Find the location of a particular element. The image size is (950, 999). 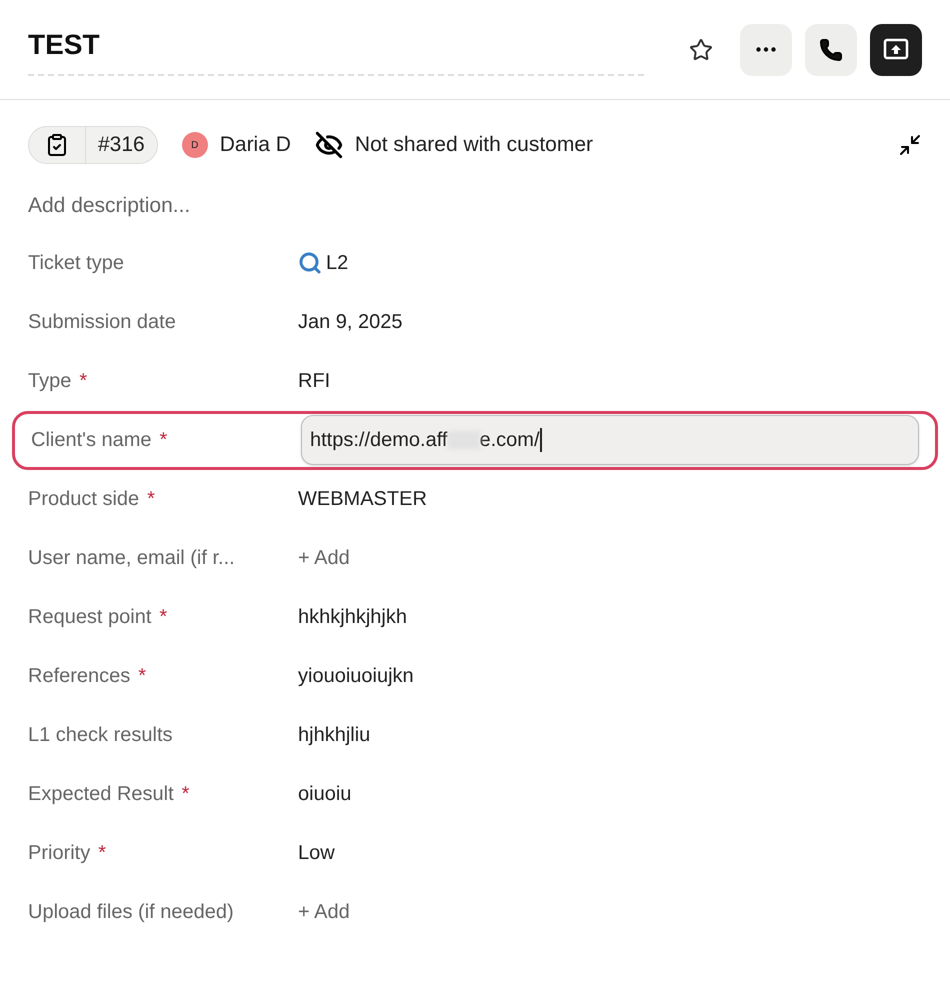

collapse-button is located at coordinates (910, 145).